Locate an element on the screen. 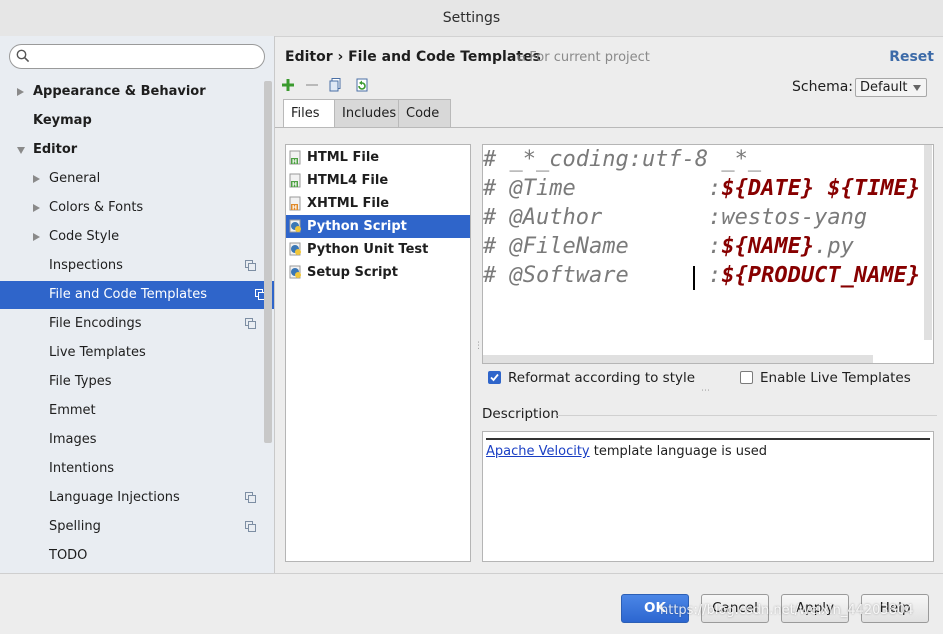 The height and width of the screenshot is (634, 943). sidebar-item-label: File Encodings is located at coordinates (95, 323).